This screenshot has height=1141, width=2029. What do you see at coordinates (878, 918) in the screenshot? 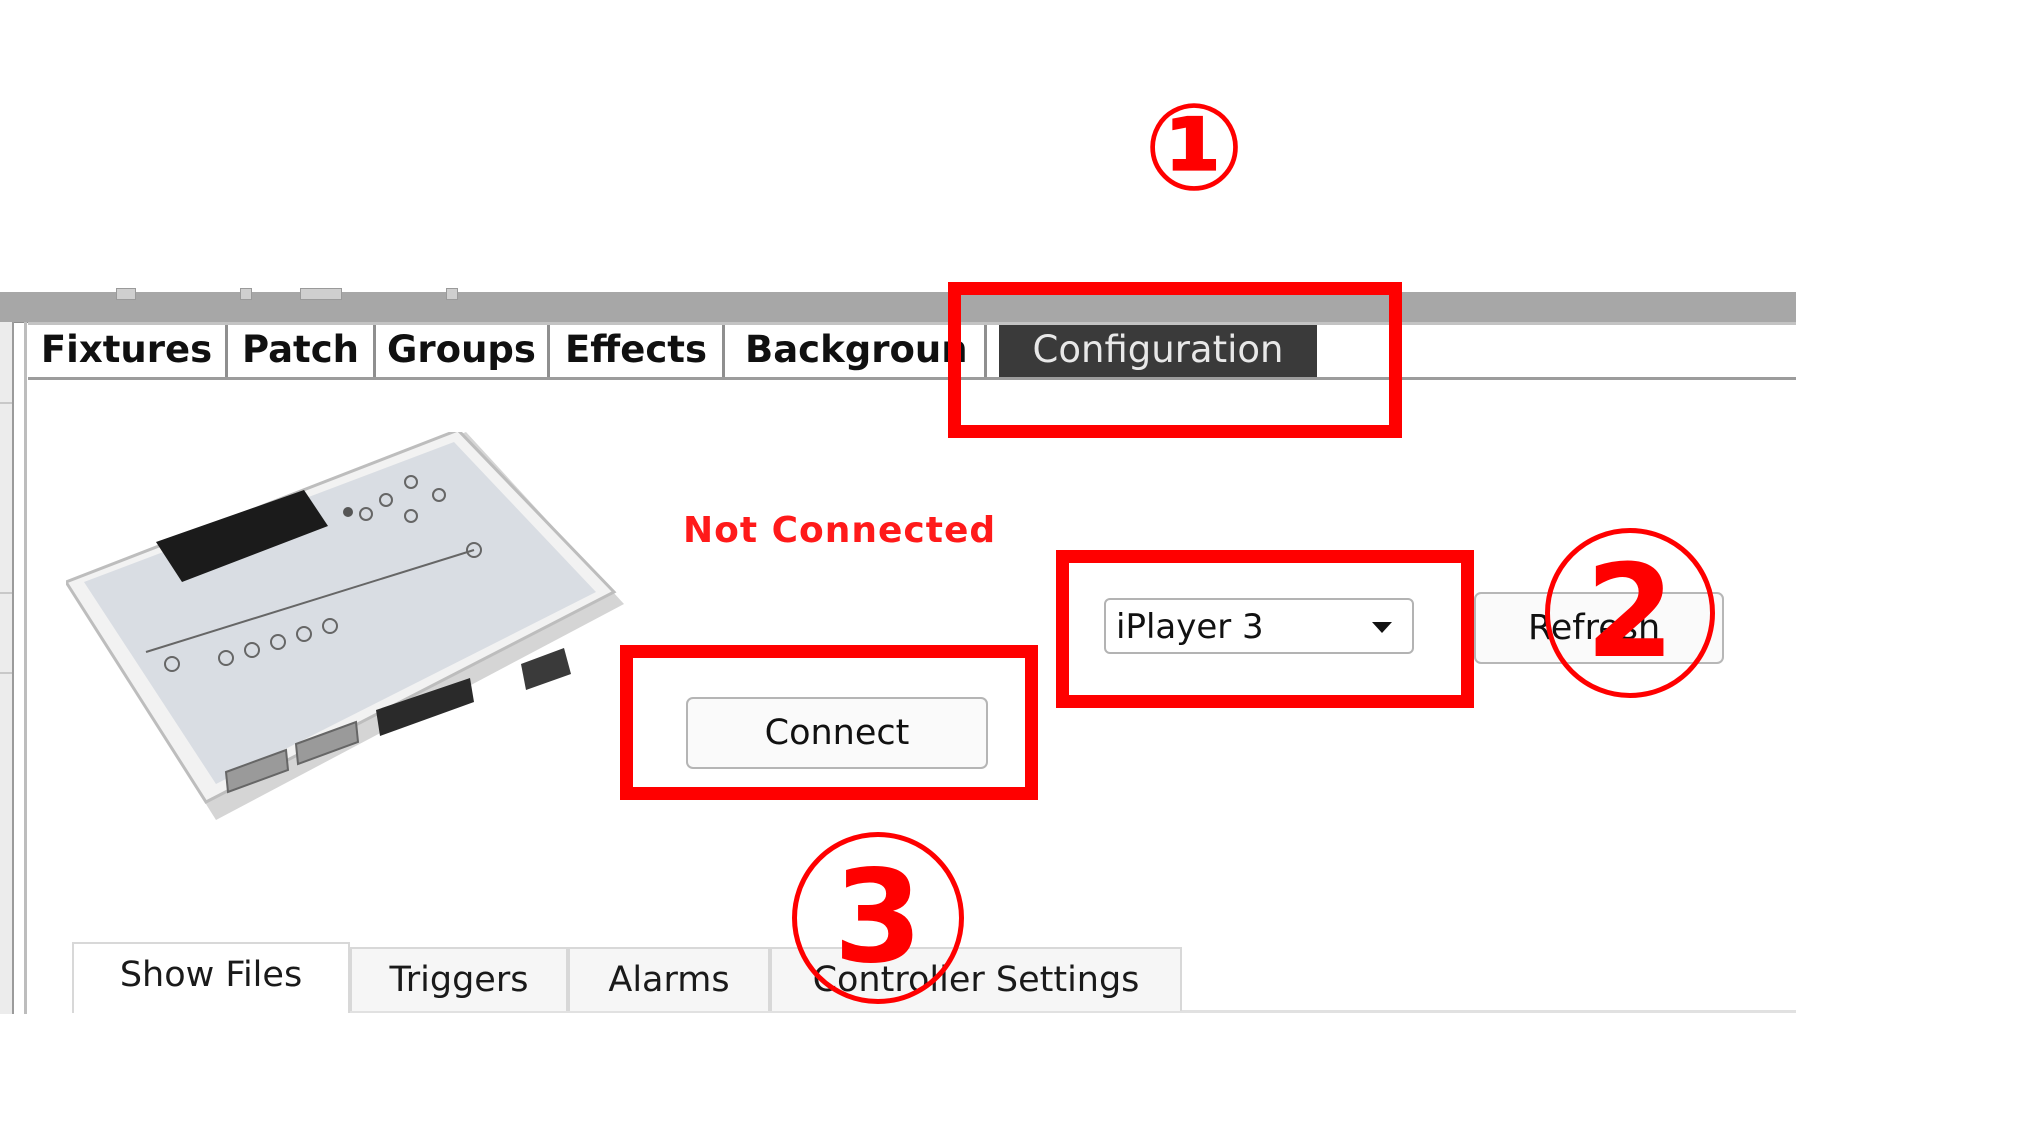
I see `annotation-number-3: 3` at bounding box center [878, 918].